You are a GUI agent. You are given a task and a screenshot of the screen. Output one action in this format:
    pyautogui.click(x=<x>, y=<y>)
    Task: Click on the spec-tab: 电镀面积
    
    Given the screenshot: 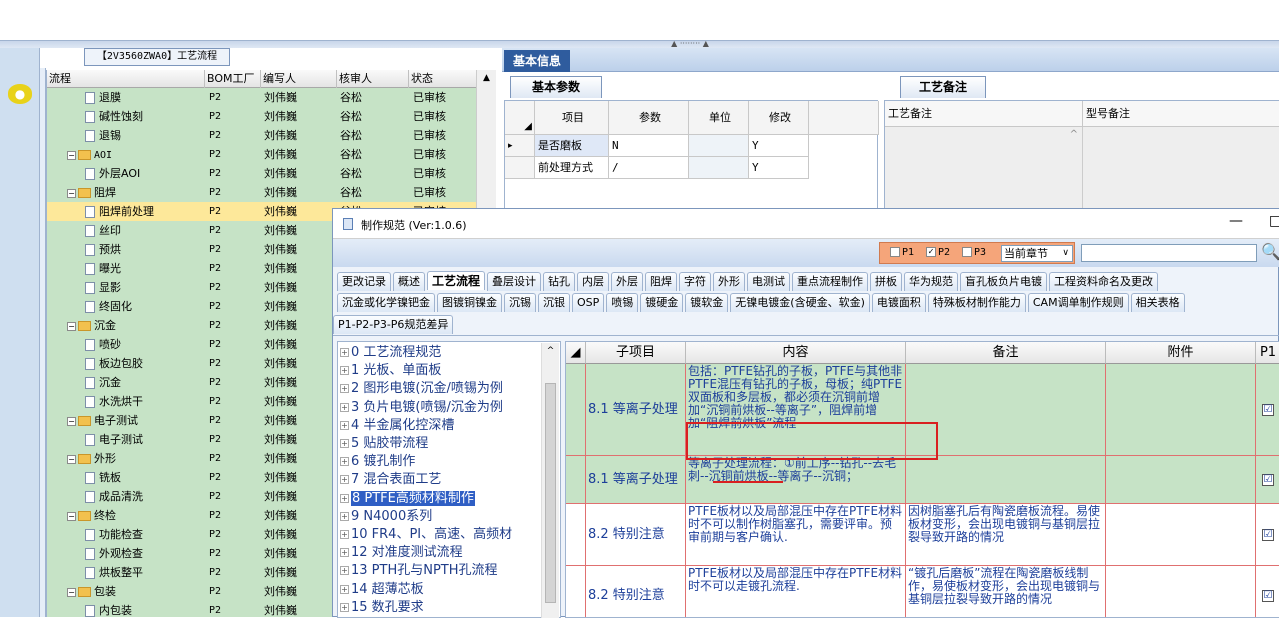 What is the action you would take?
    pyautogui.click(x=898, y=302)
    